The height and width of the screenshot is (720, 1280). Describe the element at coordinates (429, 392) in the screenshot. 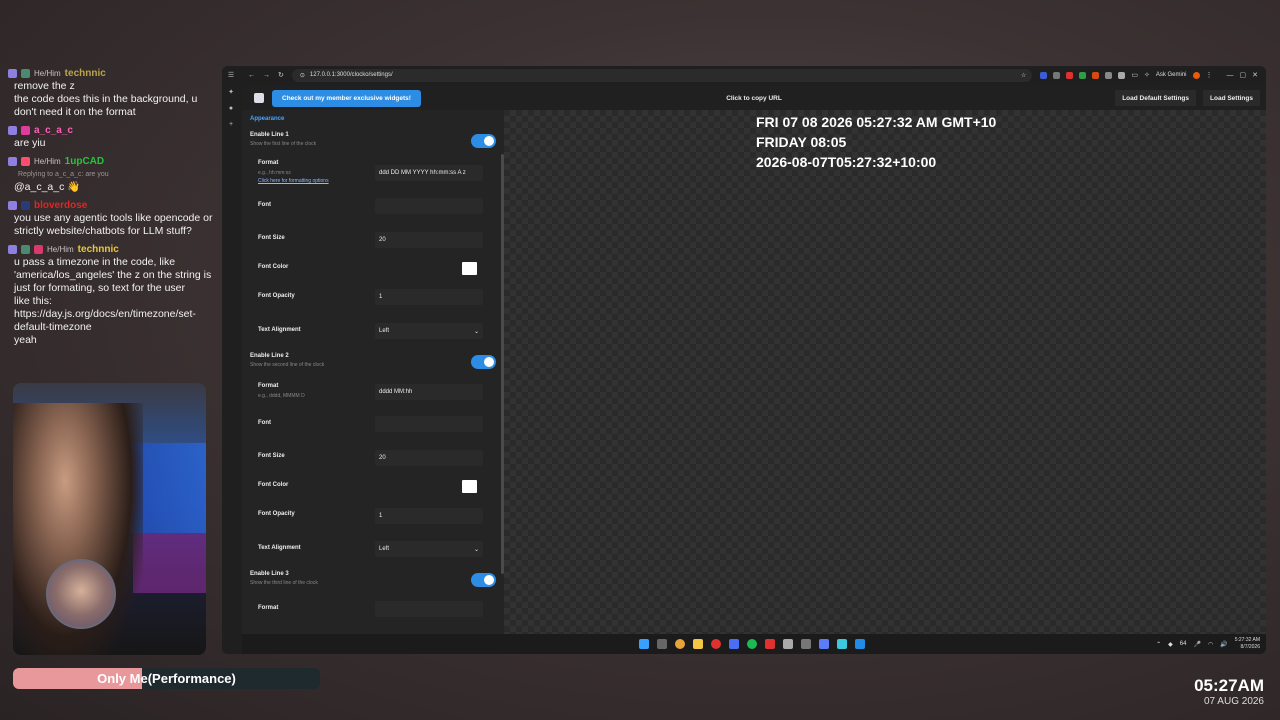

I see `line-2-format-input: dddd MM:hh` at that location.